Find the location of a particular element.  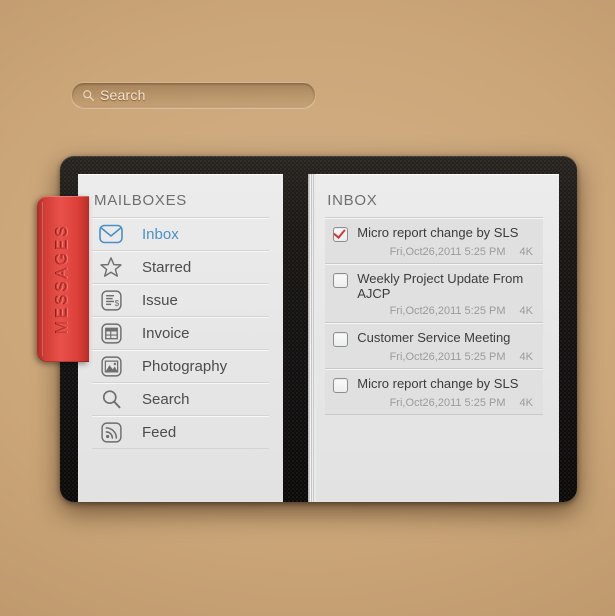

envelope-icon is located at coordinates (111, 234).